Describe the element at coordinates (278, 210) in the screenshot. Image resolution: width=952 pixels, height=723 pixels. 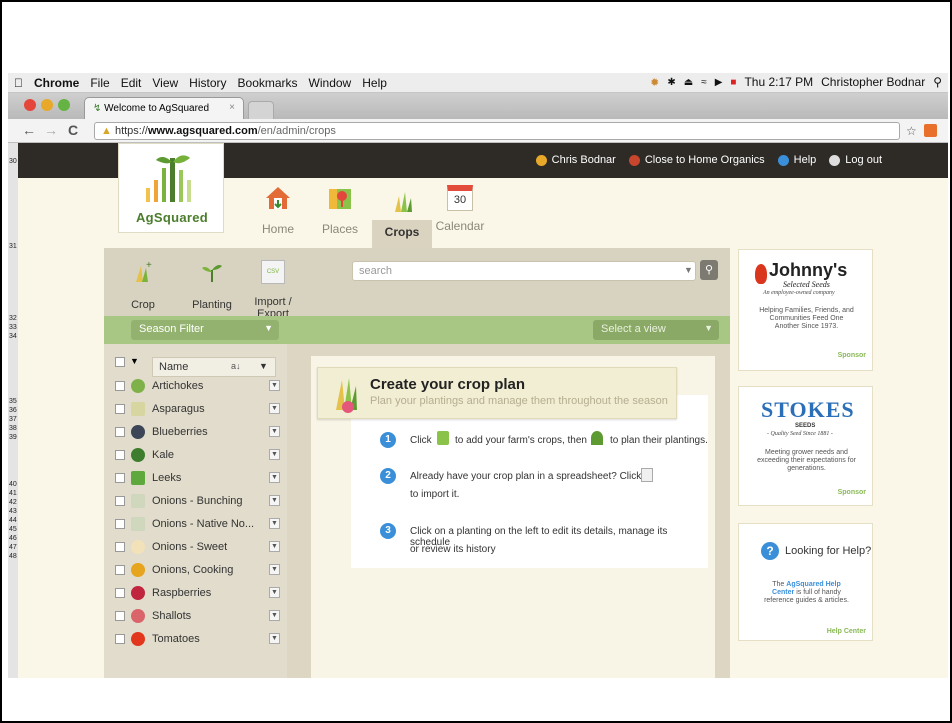
I see `nav-home: Home` at that location.